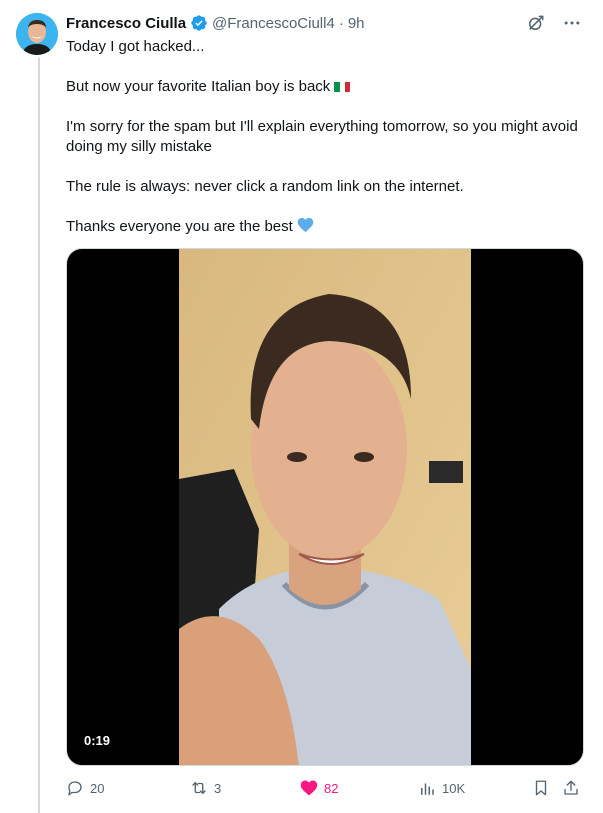 This screenshot has height=813, width=603. I want to click on heart-icon, so click(309, 788).